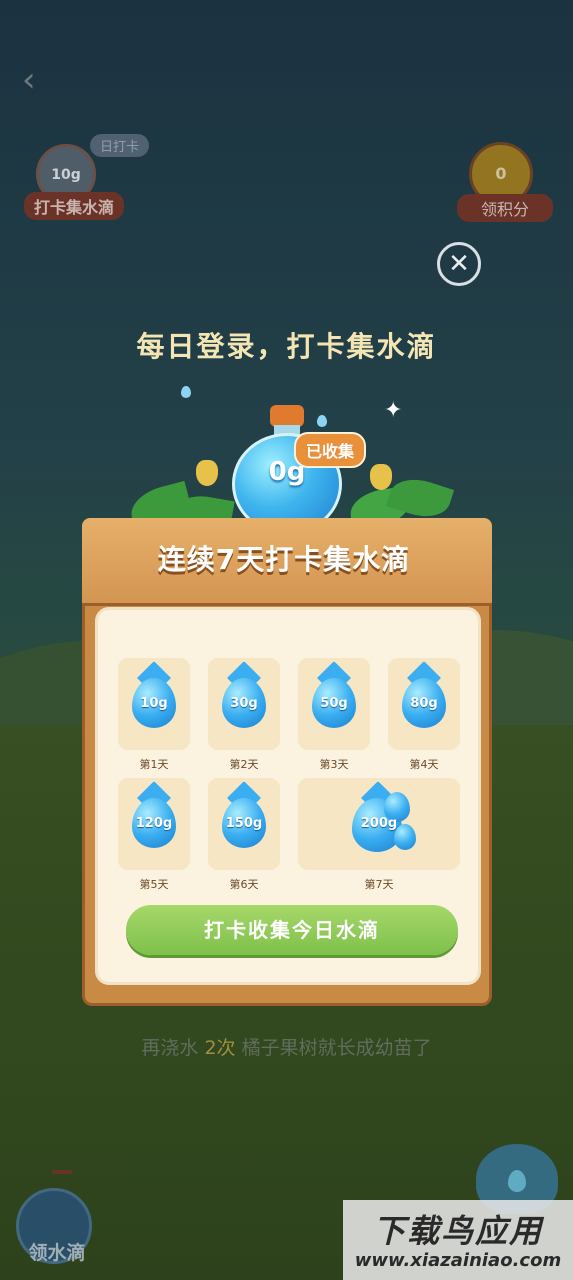 Image resolution: width=573 pixels, height=1280 pixels. I want to click on day-amount: 30g, so click(244, 703).